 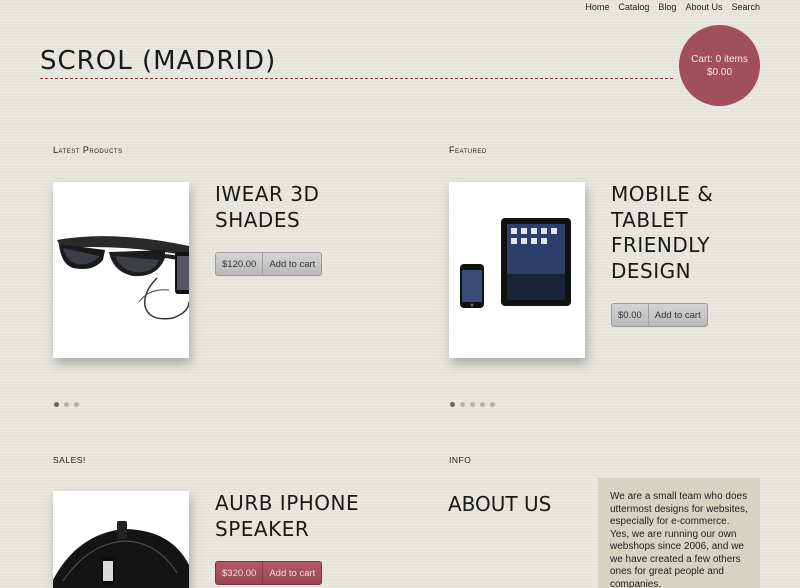 I want to click on latest-carousel-dots, so click(x=66, y=404).